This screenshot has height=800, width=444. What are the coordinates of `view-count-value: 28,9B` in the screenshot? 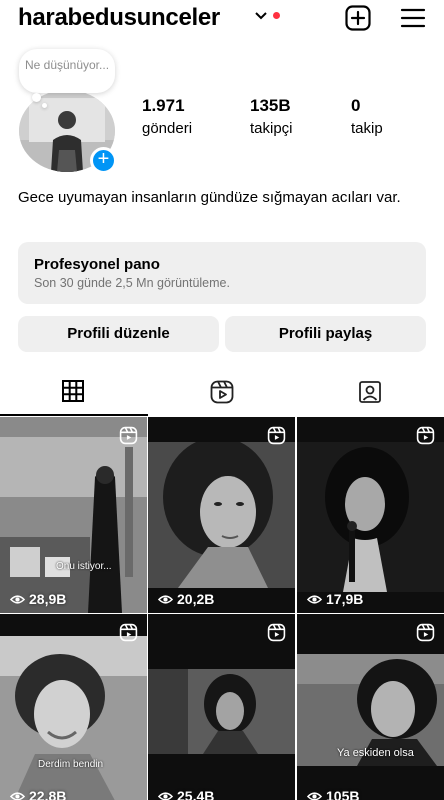 It's located at (48, 599).